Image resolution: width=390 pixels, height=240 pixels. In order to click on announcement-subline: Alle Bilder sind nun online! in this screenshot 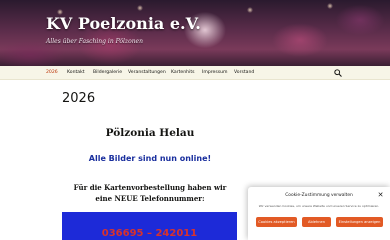, I will do `click(150, 158)`.